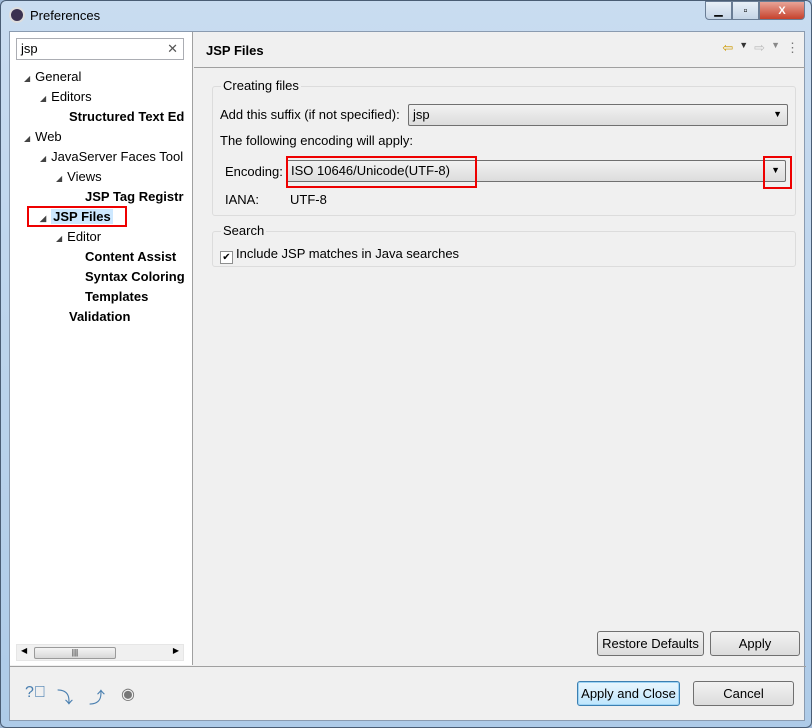  Describe the element at coordinates (134, 196) in the screenshot. I see `tree-item-jsp-tag-registry: JSP Tag Registr` at that location.